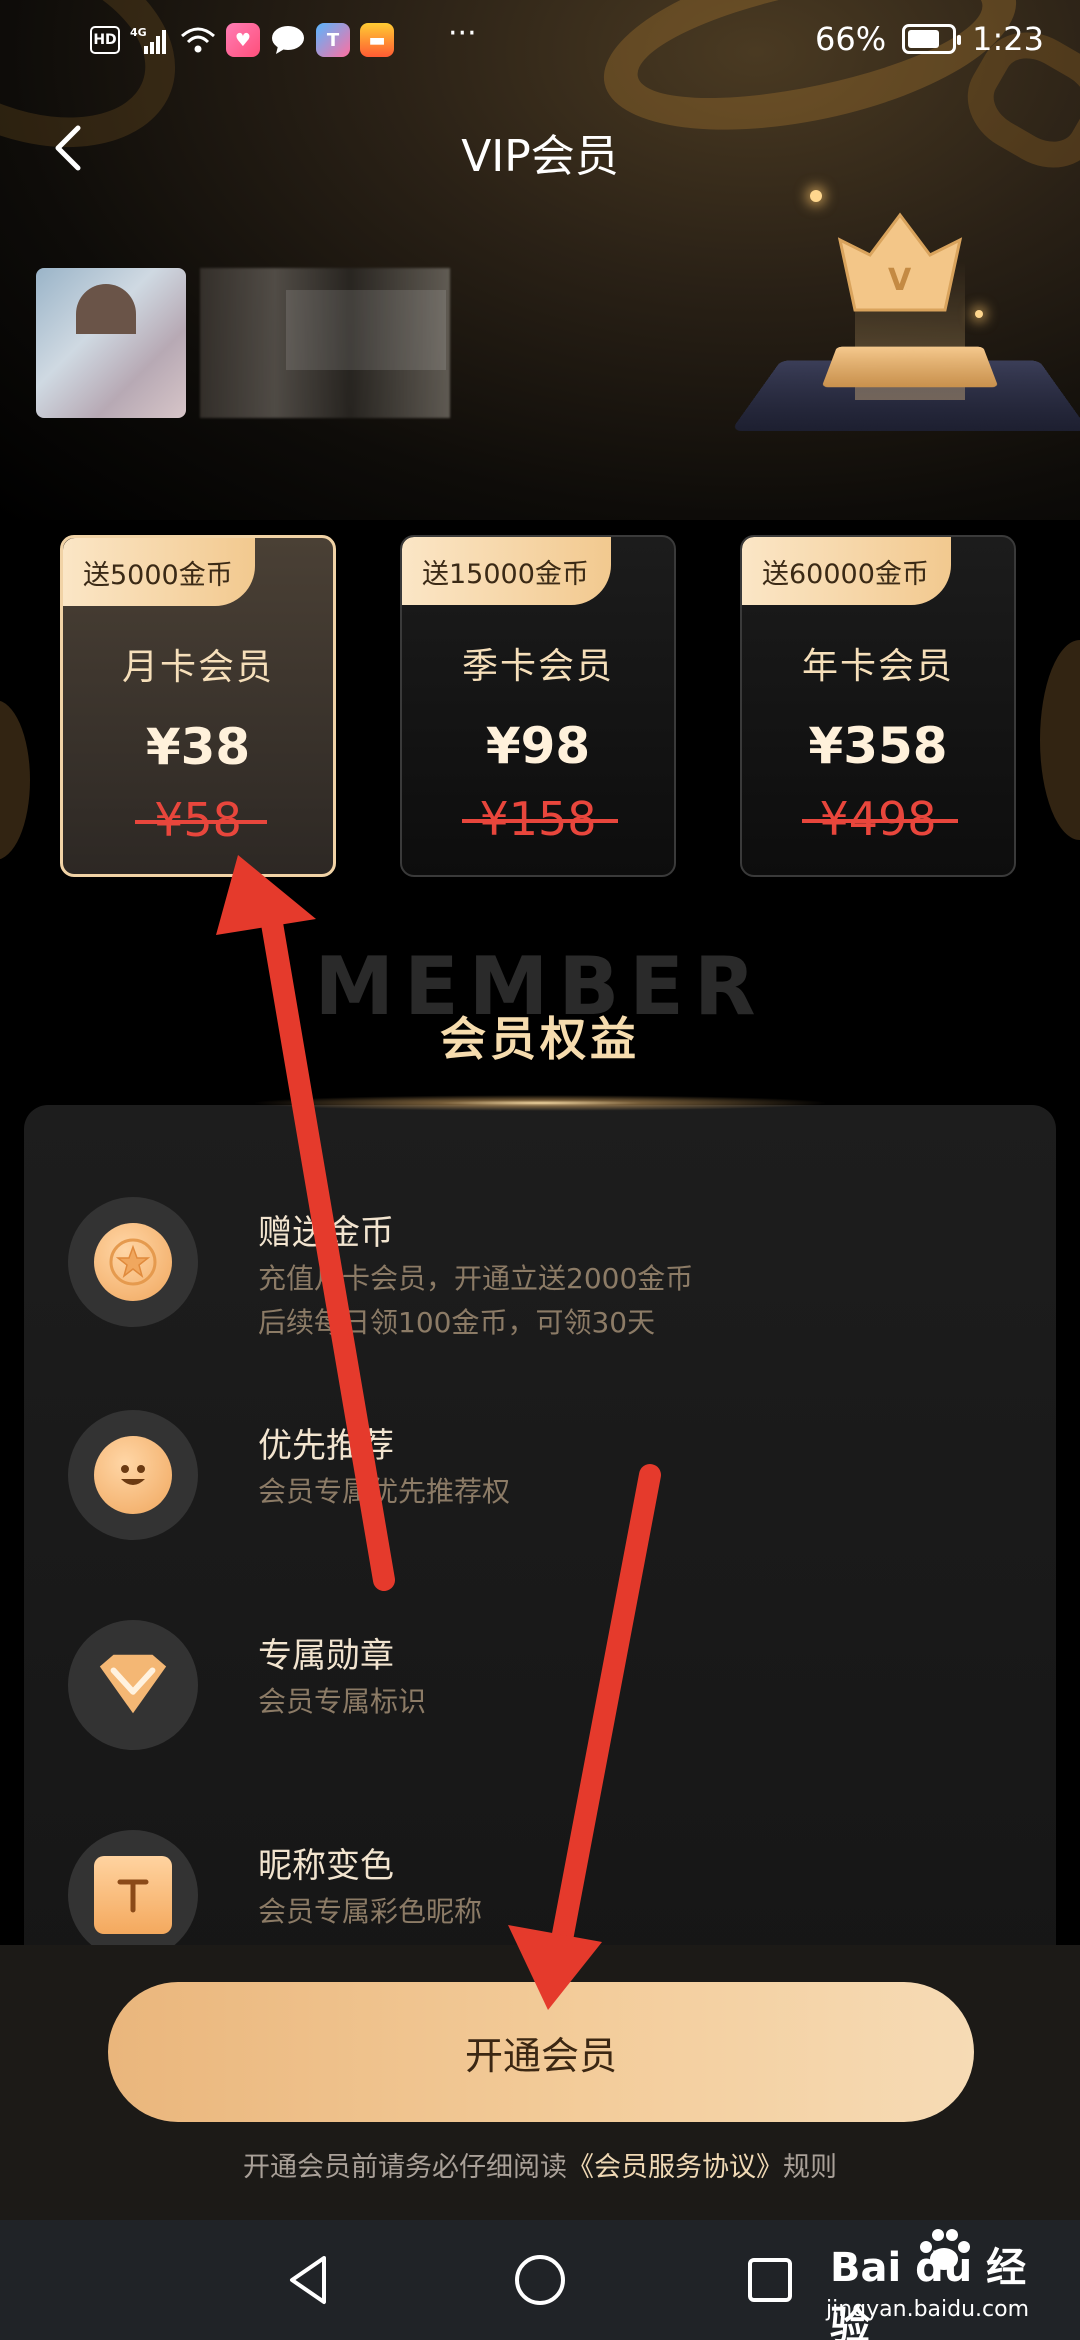 The height and width of the screenshot is (2340, 1080). What do you see at coordinates (377, 40) in the screenshot?
I see `app-notification-icon: ▬` at bounding box center [377, 40].